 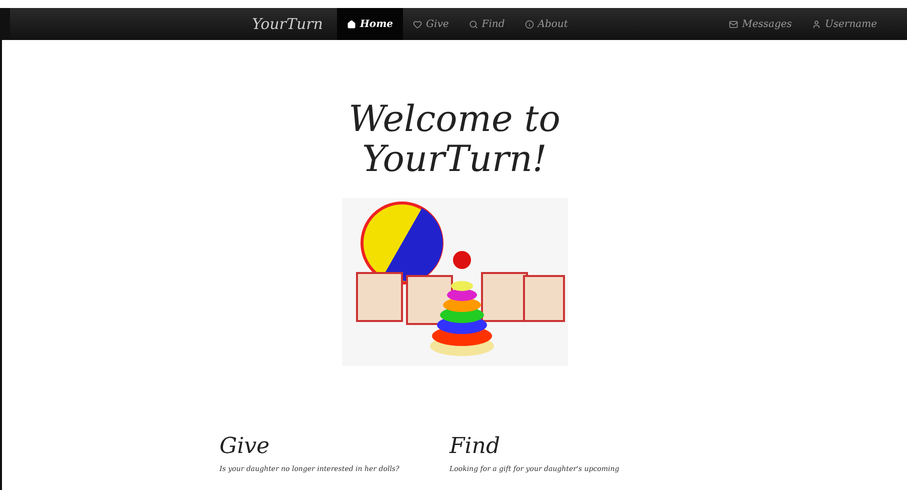 What do you see at coordinates (454, 140) in the screenshot?
I see `page-title: Welcome to YourTurn!` at bounding box center [454, 140].